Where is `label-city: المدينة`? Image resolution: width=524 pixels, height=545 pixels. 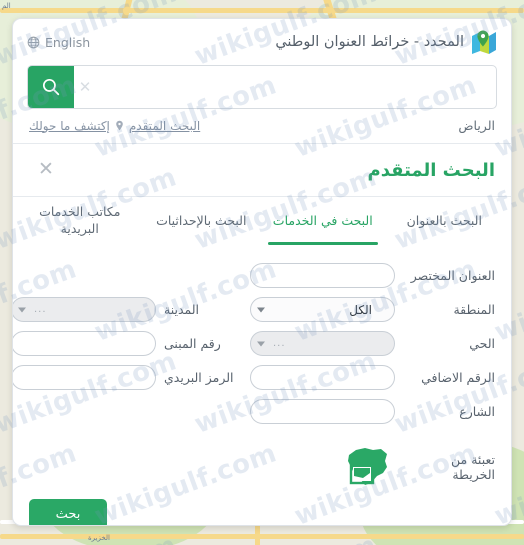
label-city: المدينة is located at coordinates (182, 309).